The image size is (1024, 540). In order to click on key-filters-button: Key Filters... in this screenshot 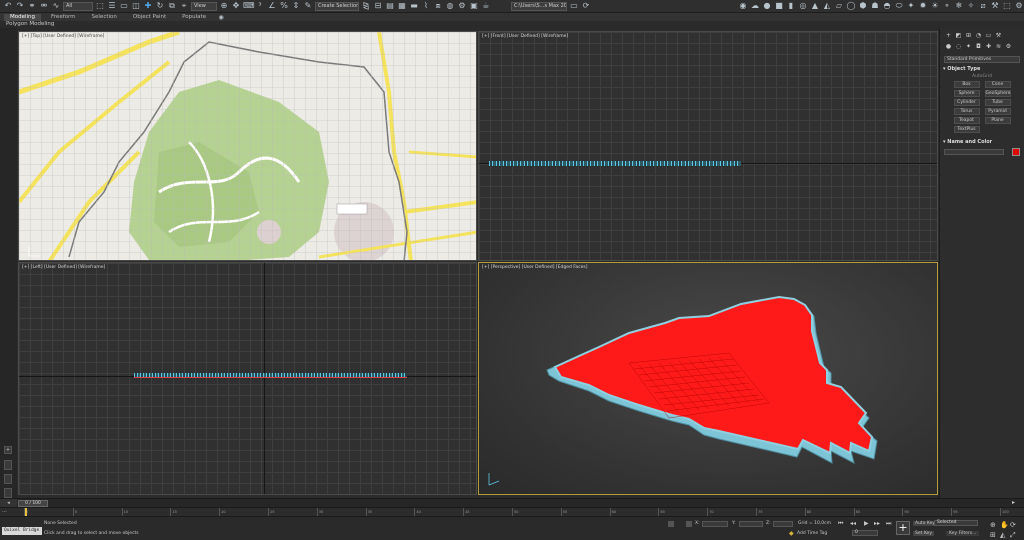, I will do `click(963, 533)`.